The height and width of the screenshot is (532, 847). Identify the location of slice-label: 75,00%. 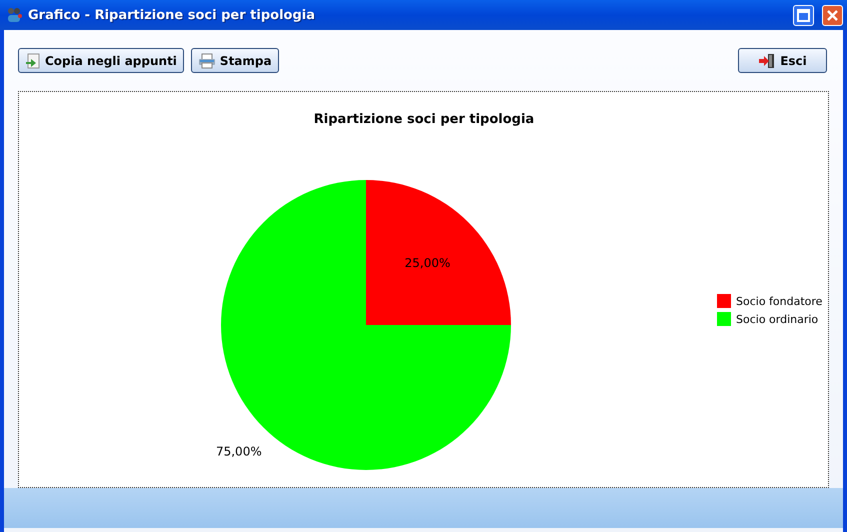
(239, 451).